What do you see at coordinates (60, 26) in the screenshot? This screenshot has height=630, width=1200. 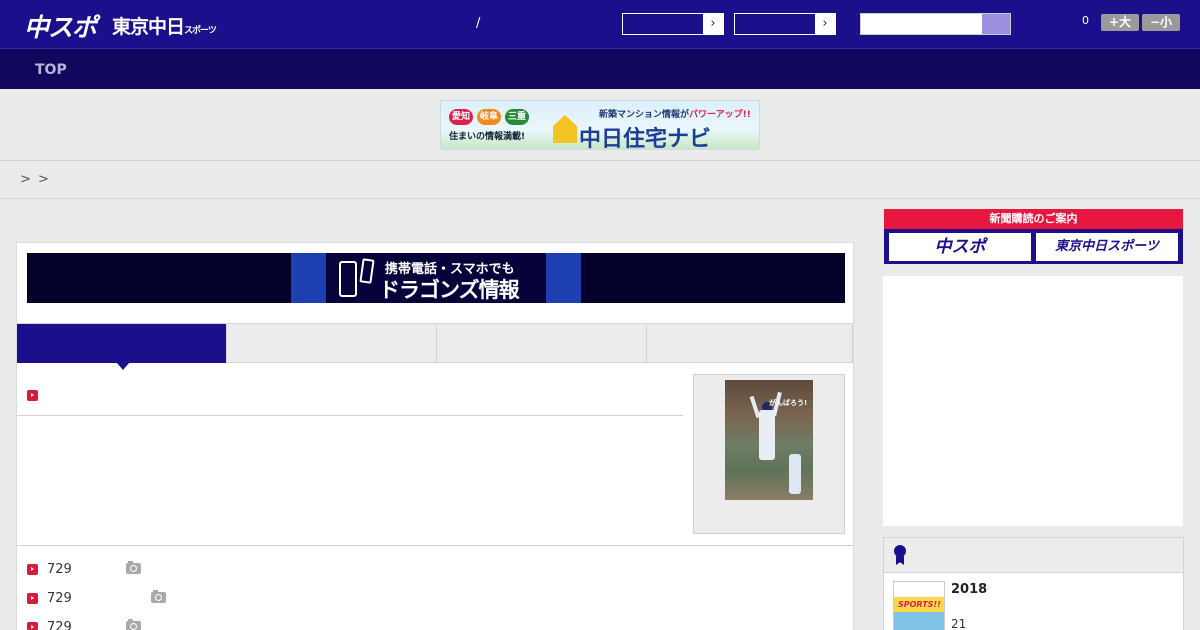 I see `chuspo-logo: 中スポ` at bounding box center [60, 26].